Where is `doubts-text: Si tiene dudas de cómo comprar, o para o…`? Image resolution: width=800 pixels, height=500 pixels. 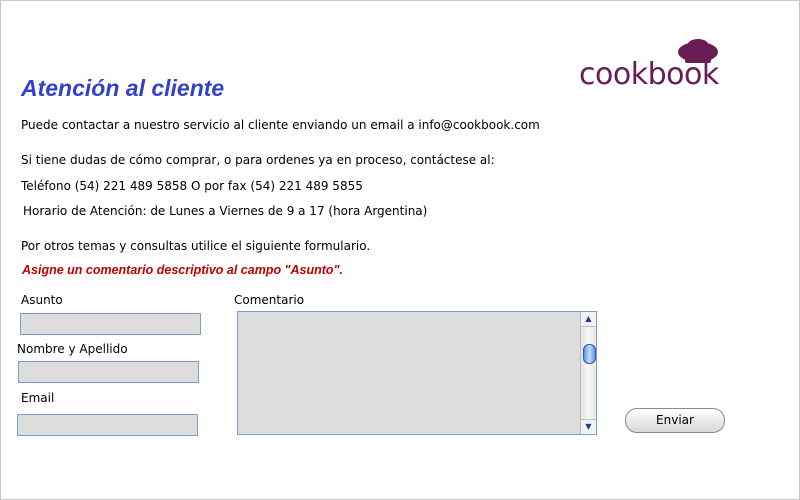 doubts-text: Si tiene dudas de cómo comprar, o para o… is located at coordinates (258, 160).